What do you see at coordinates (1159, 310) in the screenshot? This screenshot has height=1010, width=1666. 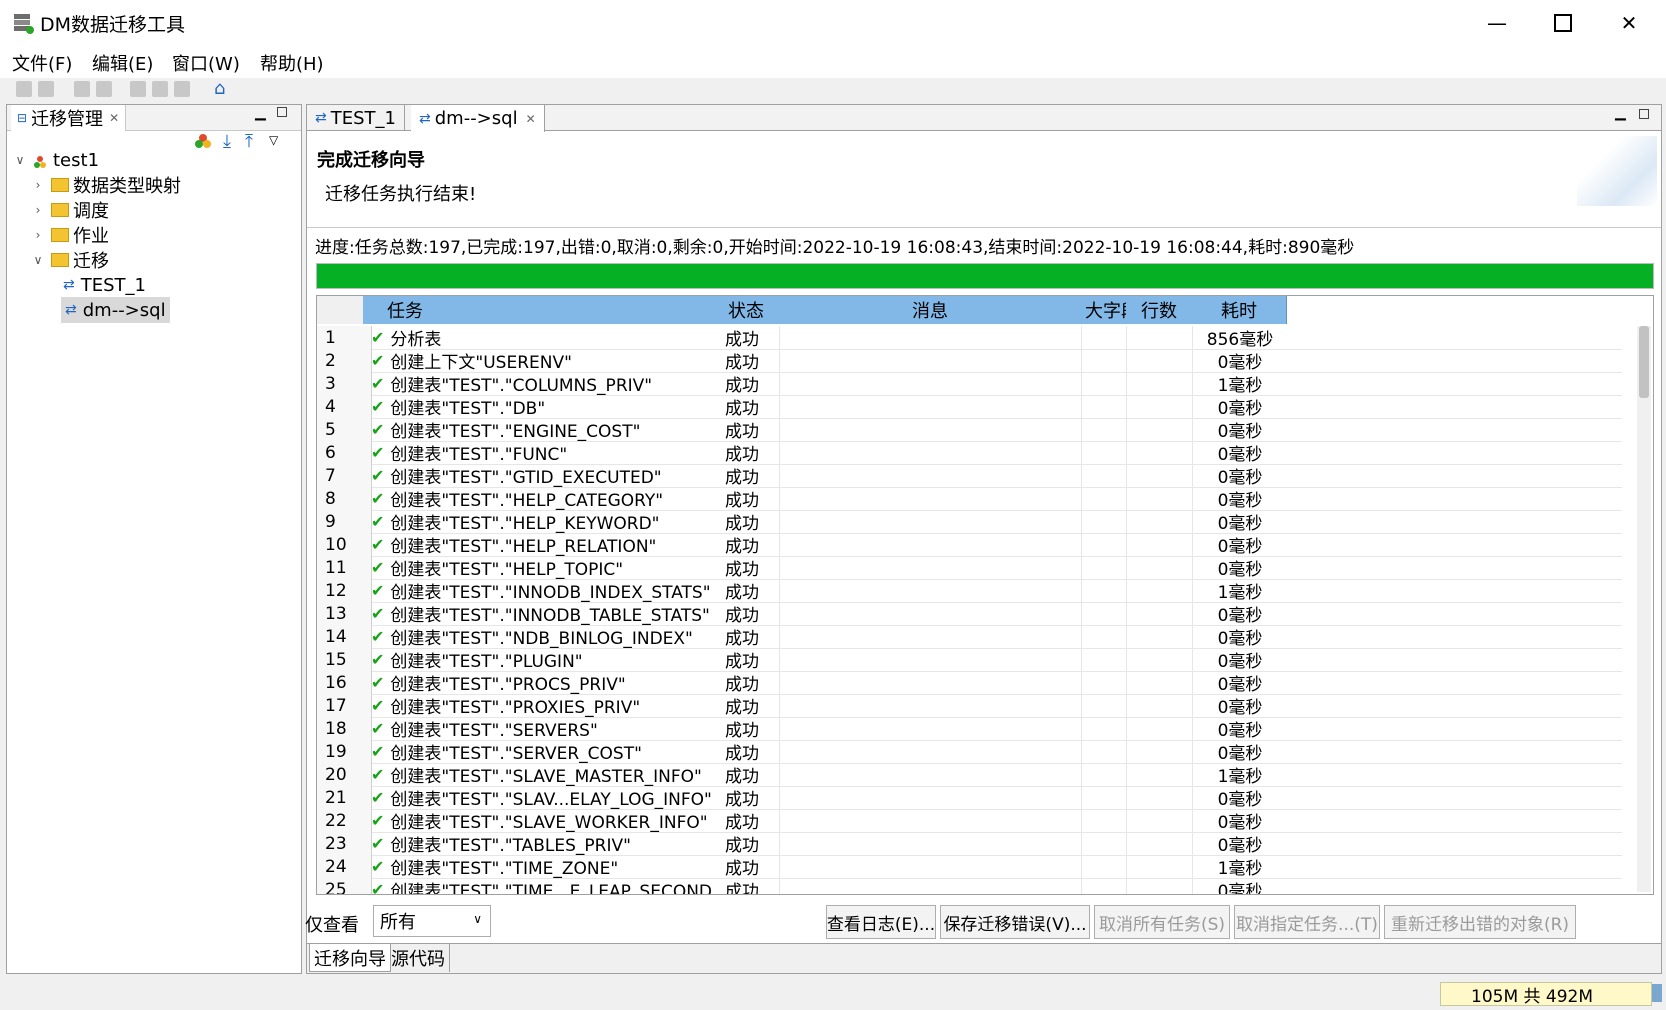 I see `column-header-rows: 行数` at bounding box center [1159, 310].